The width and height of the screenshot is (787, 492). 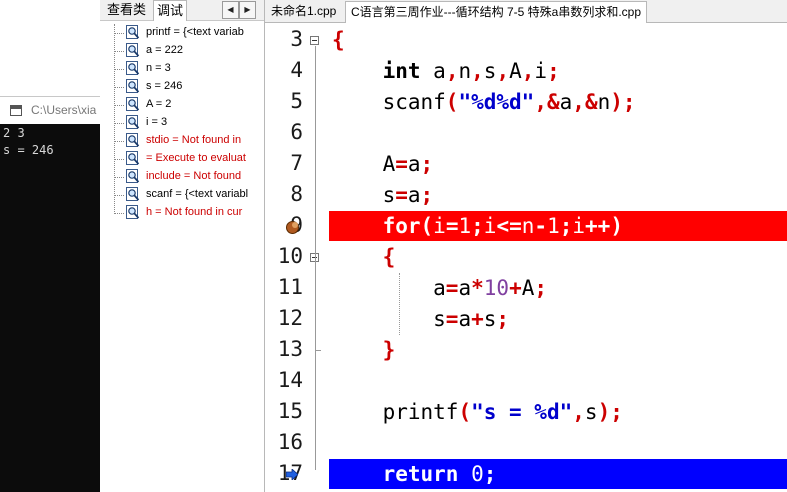 I want to click on watch-item: stdio = Not found in, so click(x=193, y=141).